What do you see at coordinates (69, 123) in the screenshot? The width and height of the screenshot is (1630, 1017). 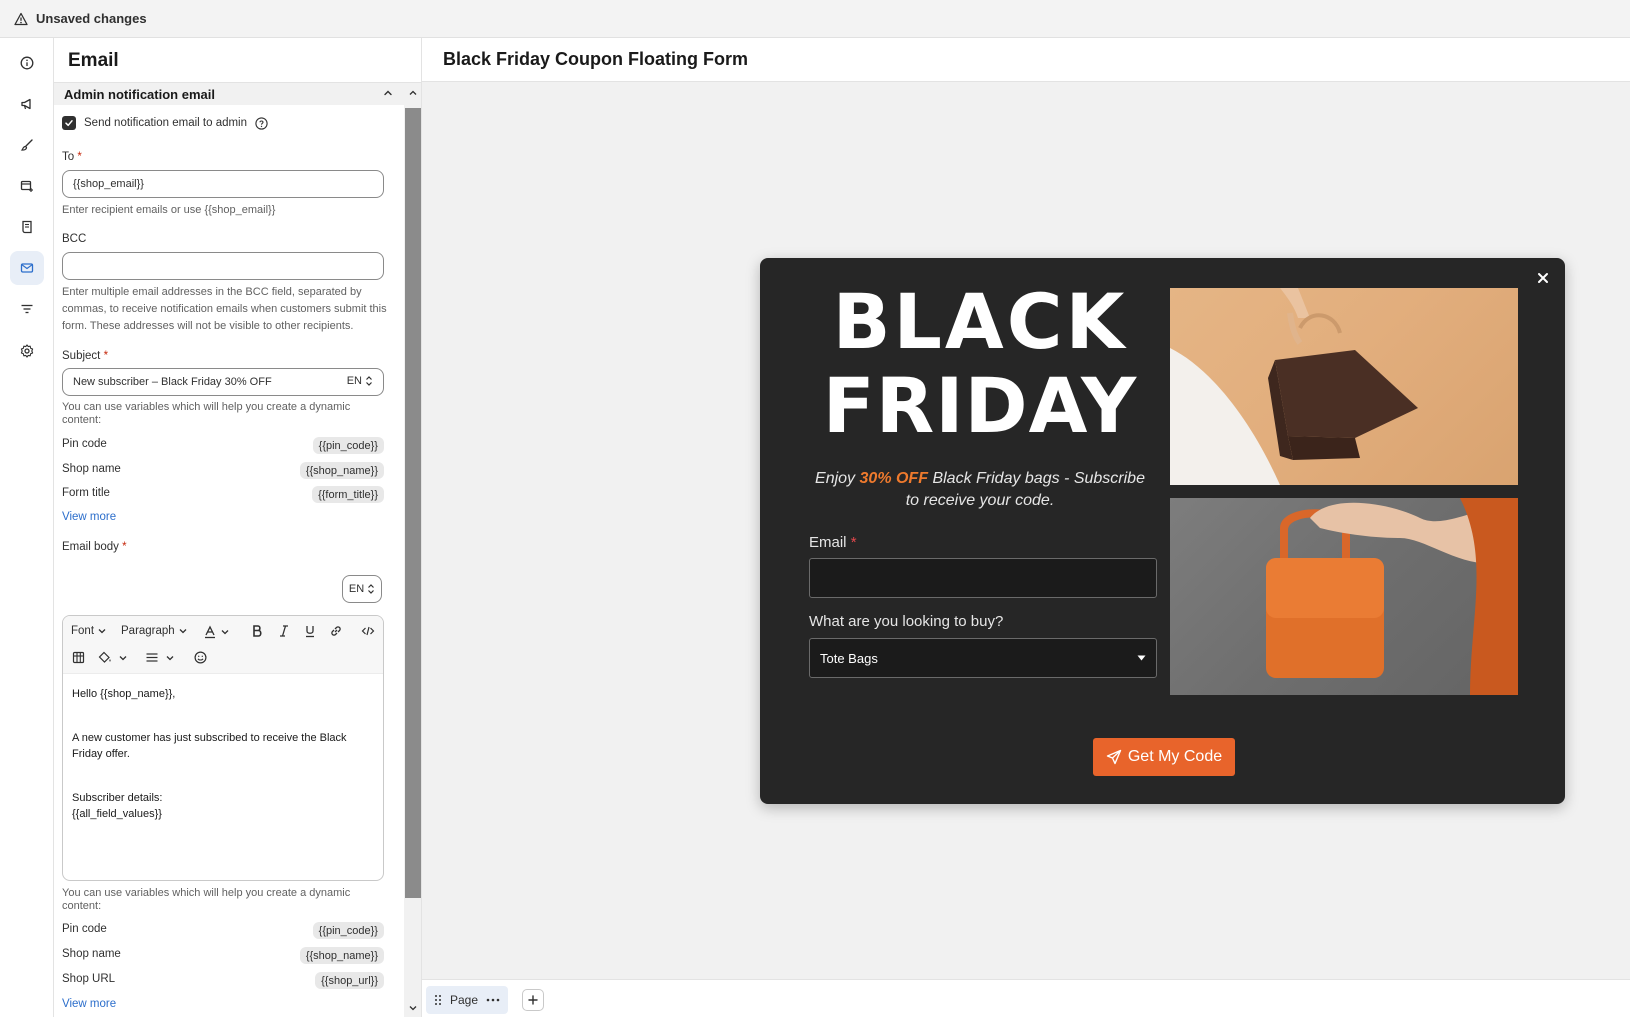 I see `send-notification-checkbox` at bounding box center [69, 123].